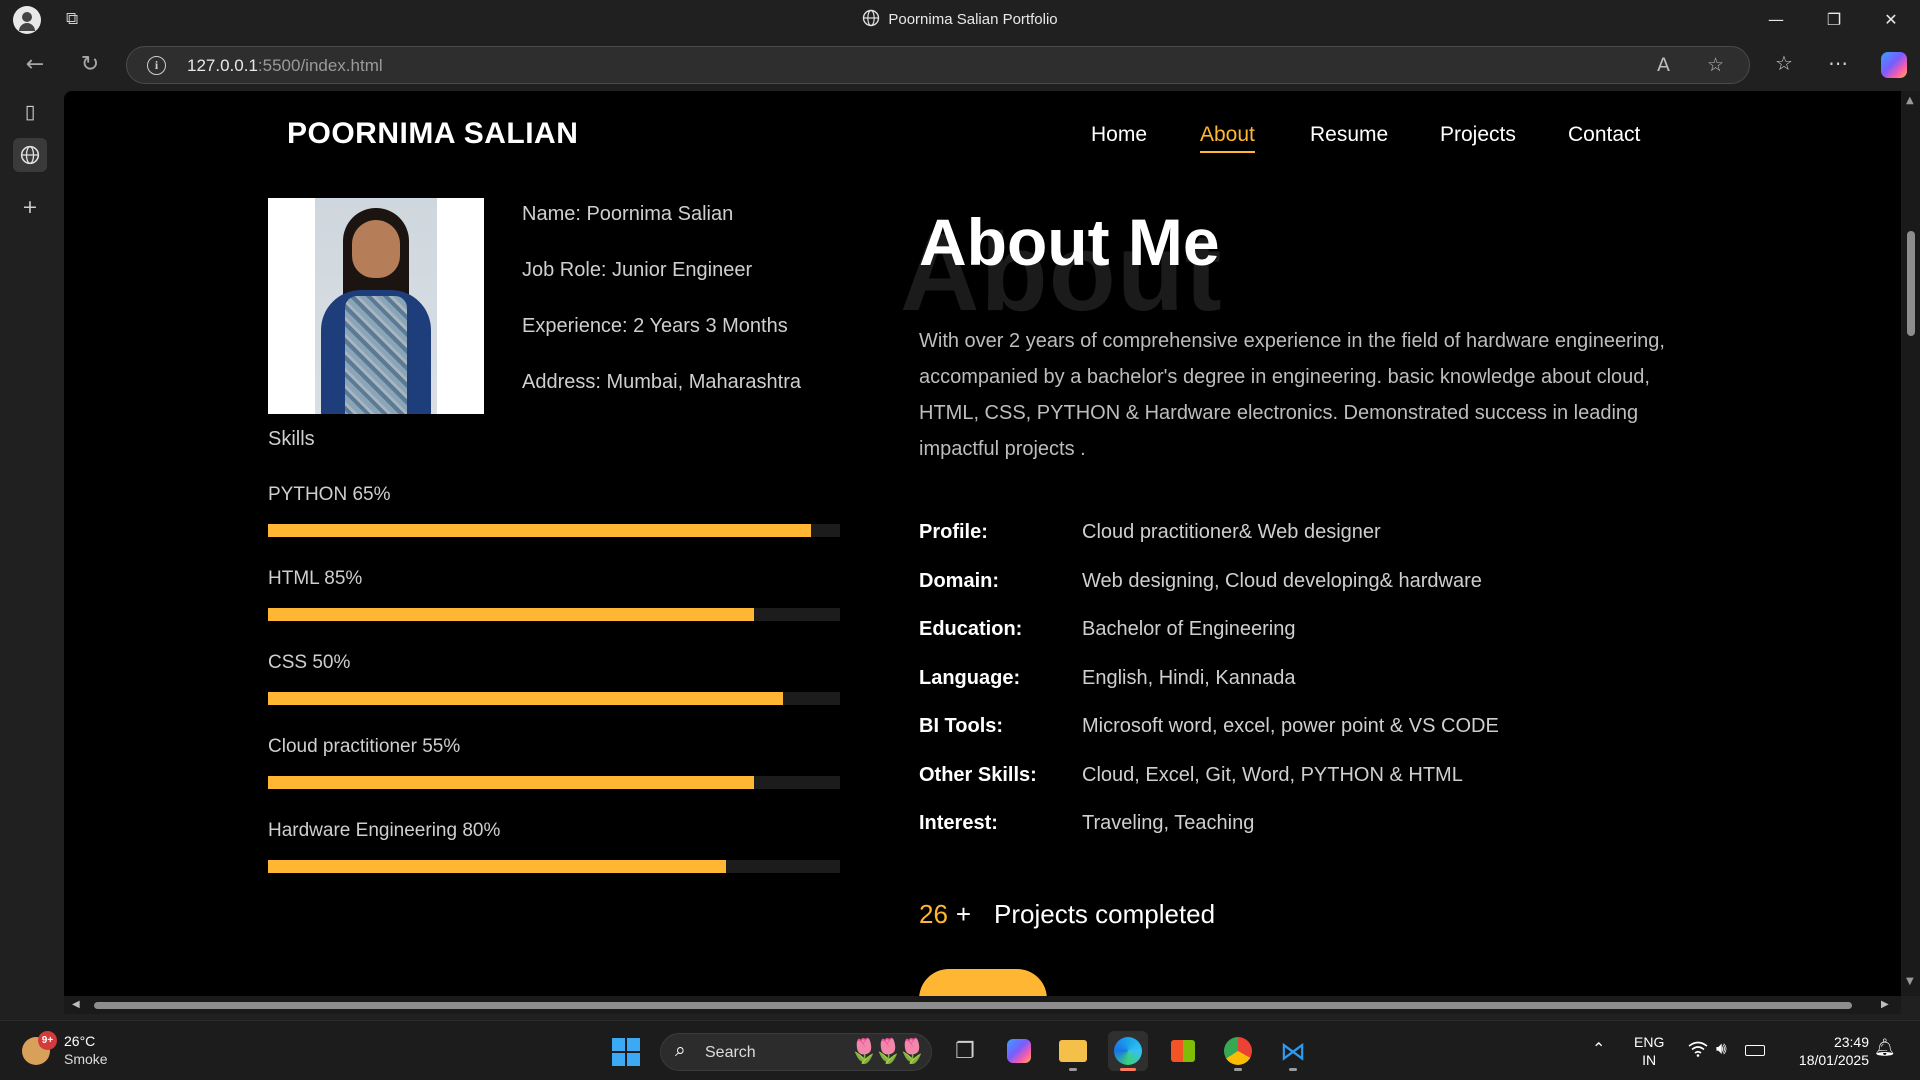  What do you see at coordinates (963, 914) in the screenshot?
I see `projects-count-plus: +` at bounding box center [963, 914].